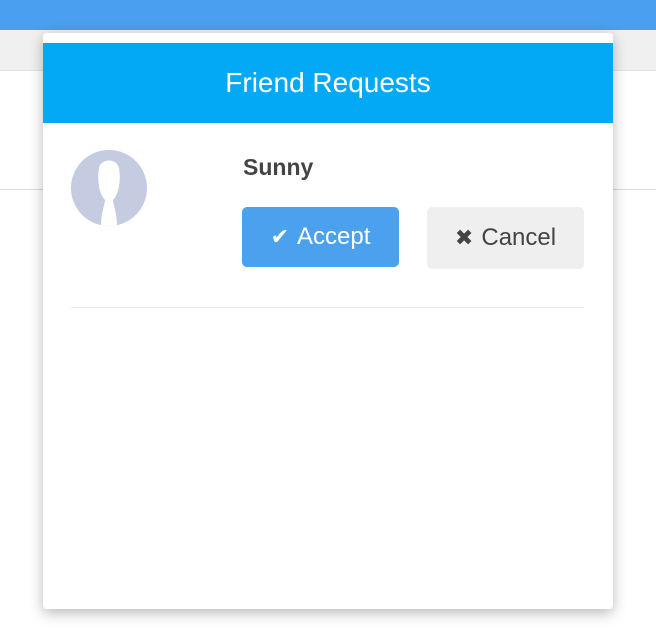  Describe the element at coordinates (328, 15) in the screenshot. I see `top-navigation-bar` at that location.